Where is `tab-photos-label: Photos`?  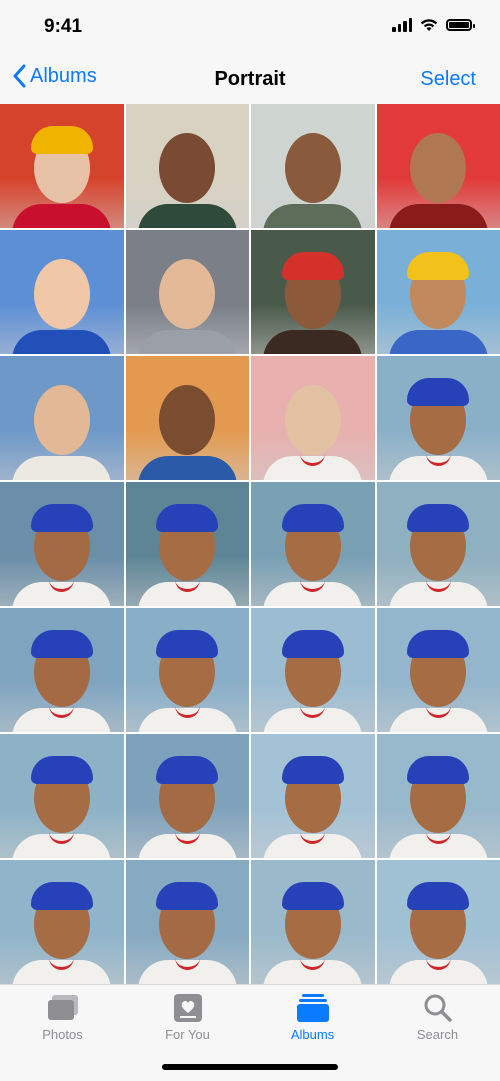
tab-photos-label: Photos is located at coordinates (62, 1034).